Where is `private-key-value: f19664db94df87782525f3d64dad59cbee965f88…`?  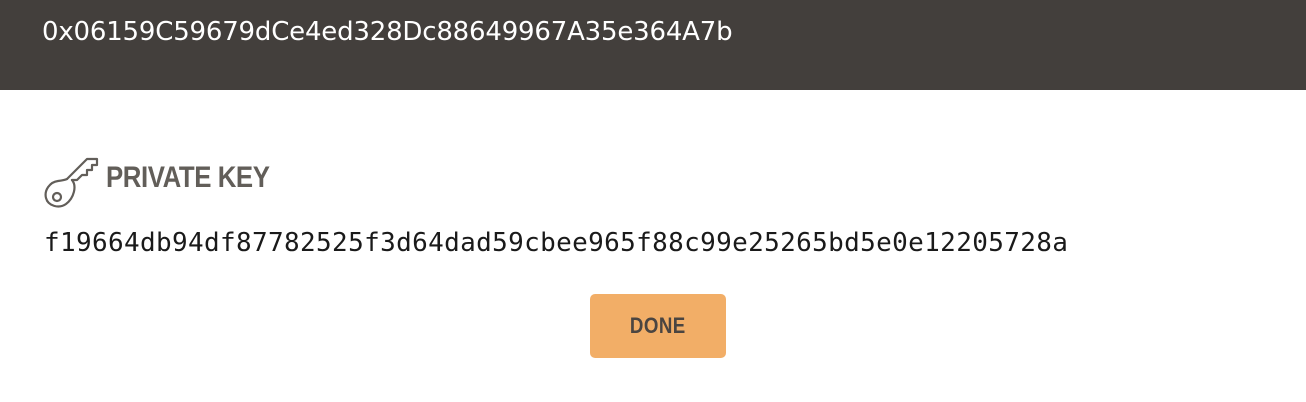
private-key-value: f19664db94df87782525f3d64dad59cbee965f88… is located at coordinates (556, 243).